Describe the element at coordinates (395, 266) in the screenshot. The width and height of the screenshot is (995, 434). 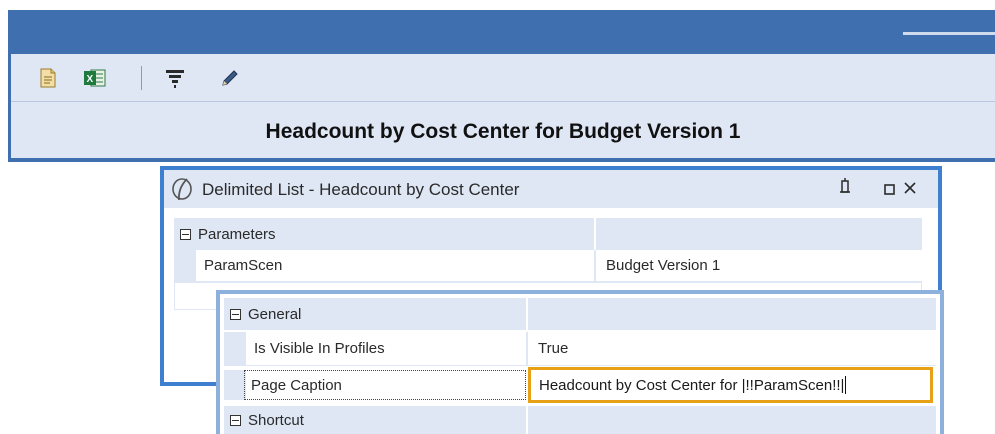
I see `param-name: ParamScen` at that location.